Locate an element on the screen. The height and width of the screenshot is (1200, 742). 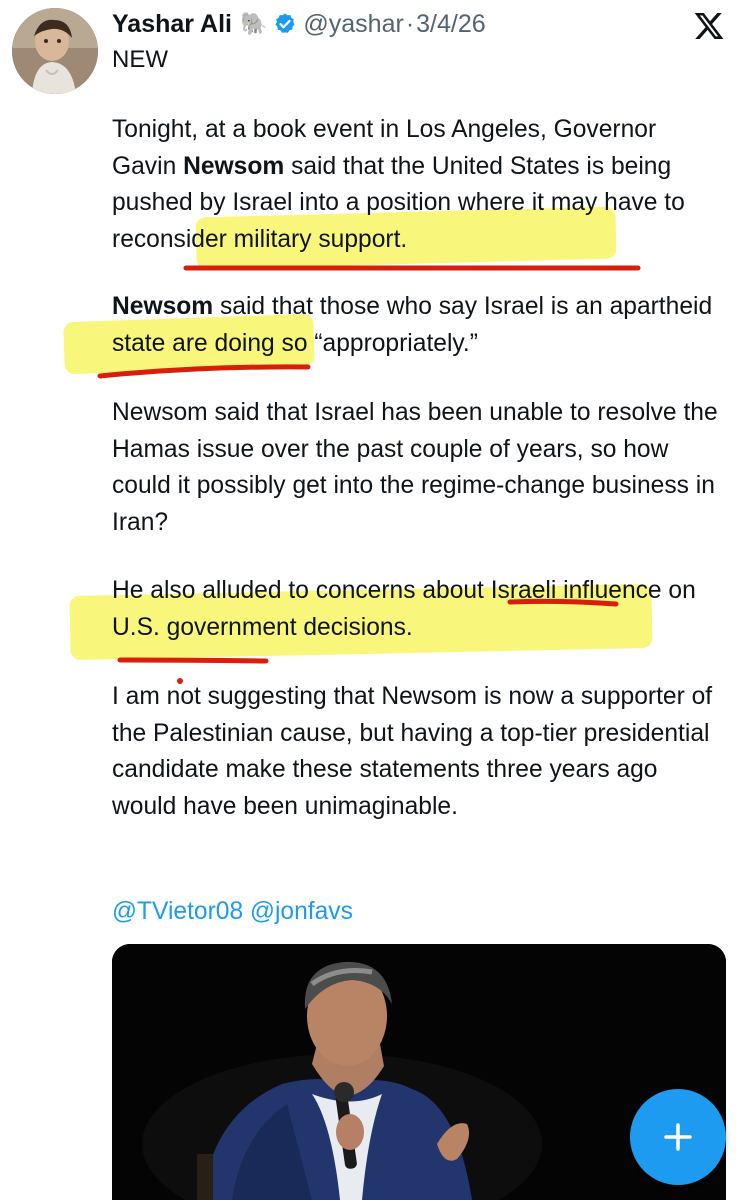
x-logo-icon is located at coordinates (709, 26).